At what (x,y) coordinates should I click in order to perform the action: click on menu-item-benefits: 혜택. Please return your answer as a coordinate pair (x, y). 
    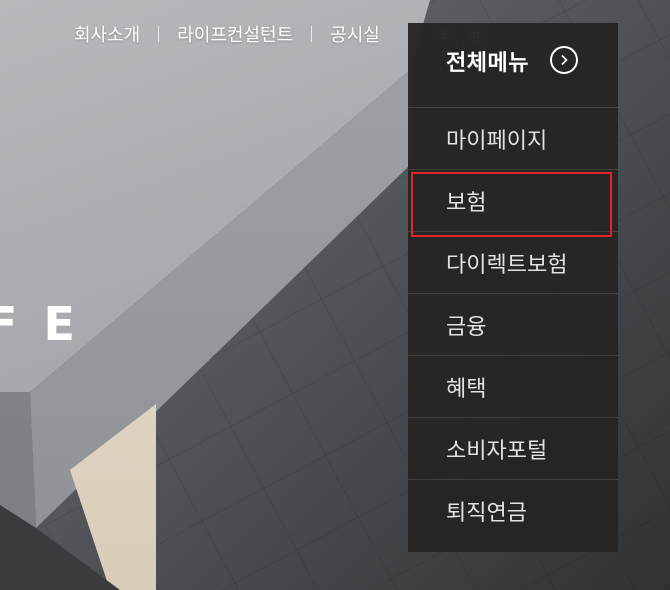
    Looking at the image, I should click on (513, 387).